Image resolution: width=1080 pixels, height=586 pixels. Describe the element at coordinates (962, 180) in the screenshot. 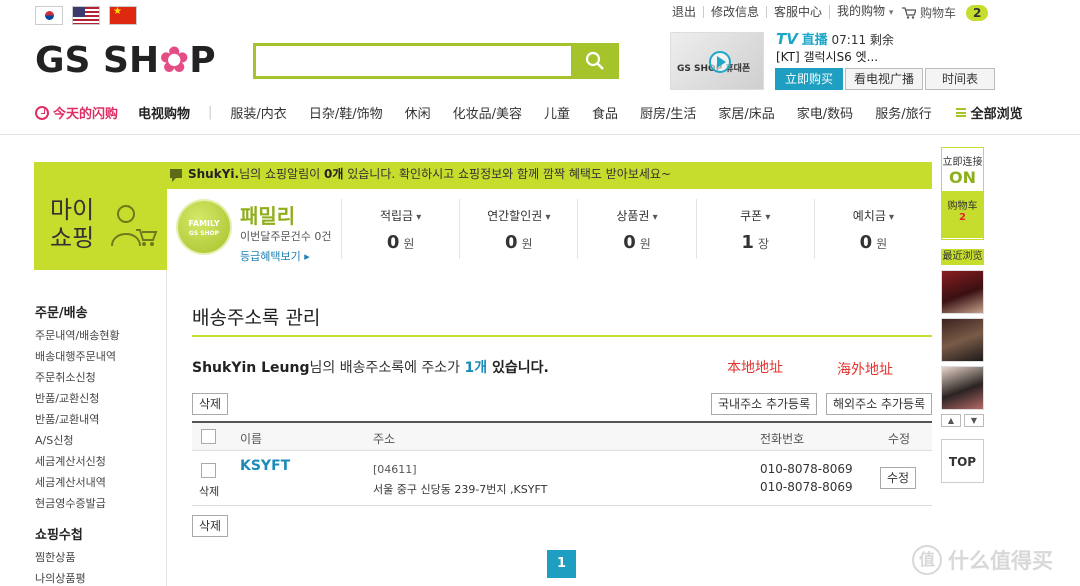

I see `quick-connect-state: ON` at that location.